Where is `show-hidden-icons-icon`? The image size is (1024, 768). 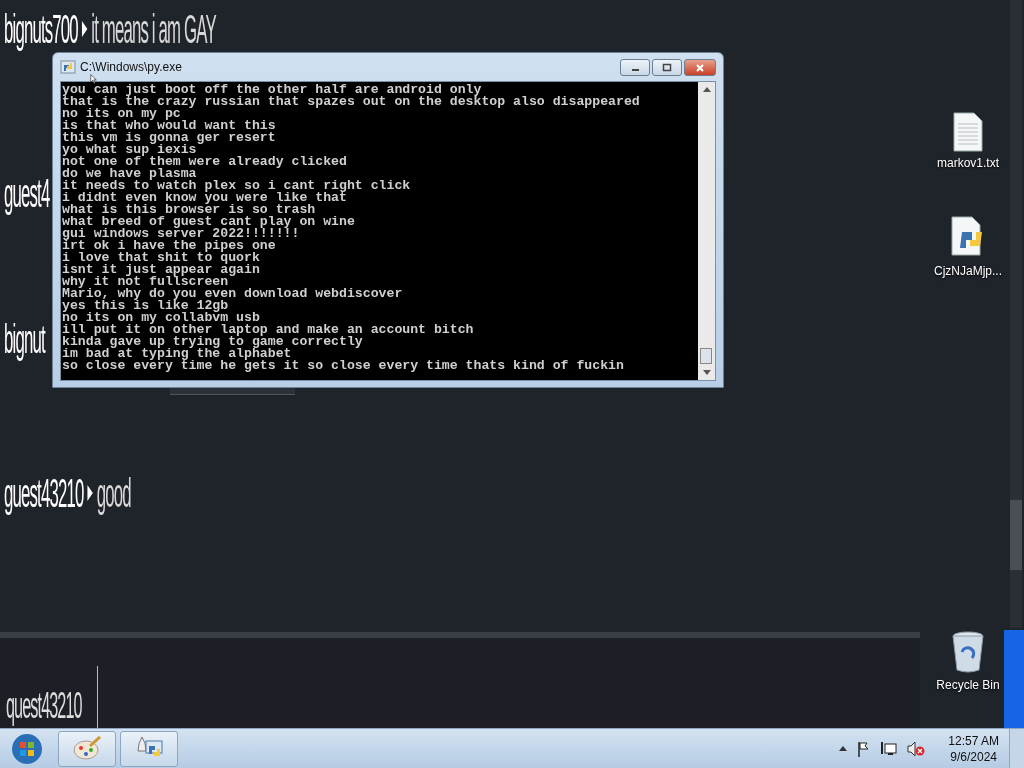 show-hidden-icons-icon is located at coordinates (843, 748).